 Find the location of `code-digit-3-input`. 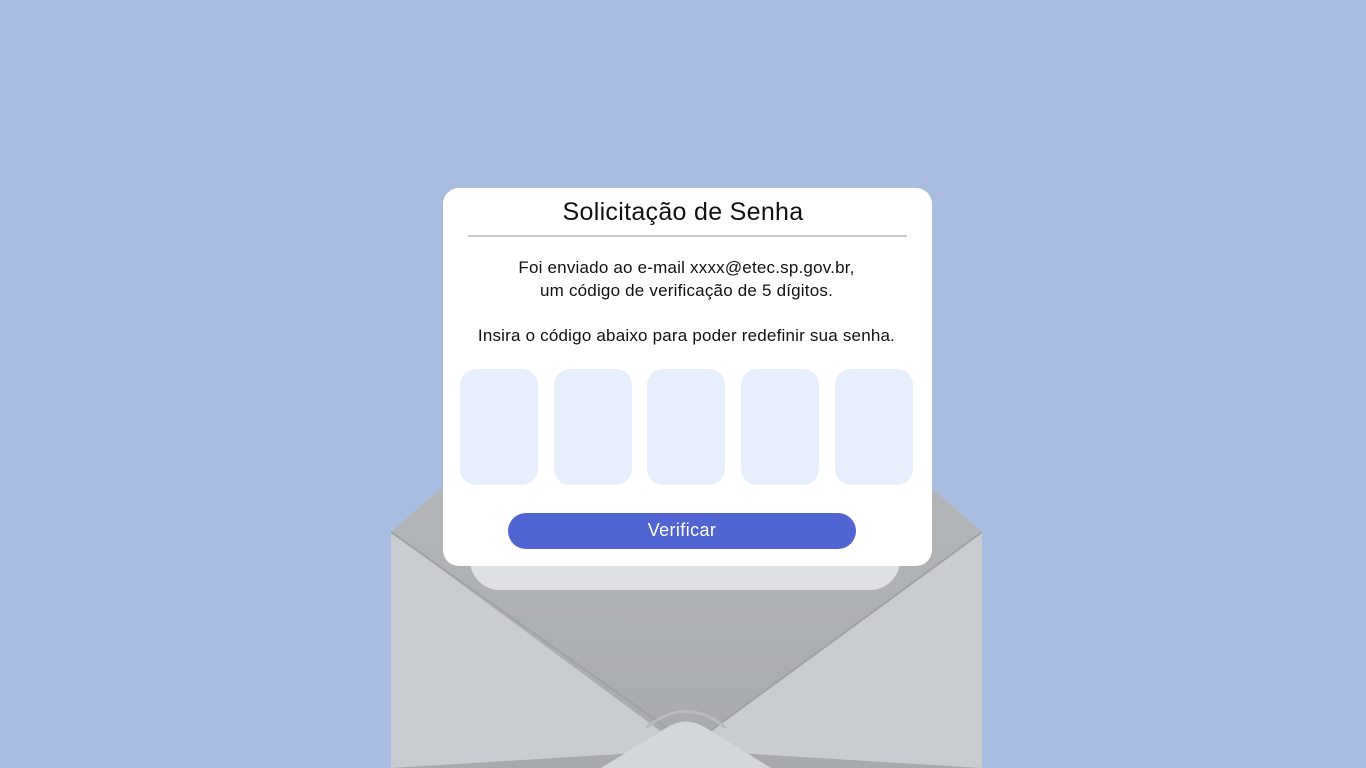

code-digit-3-input is located at coordinates (686, 427).